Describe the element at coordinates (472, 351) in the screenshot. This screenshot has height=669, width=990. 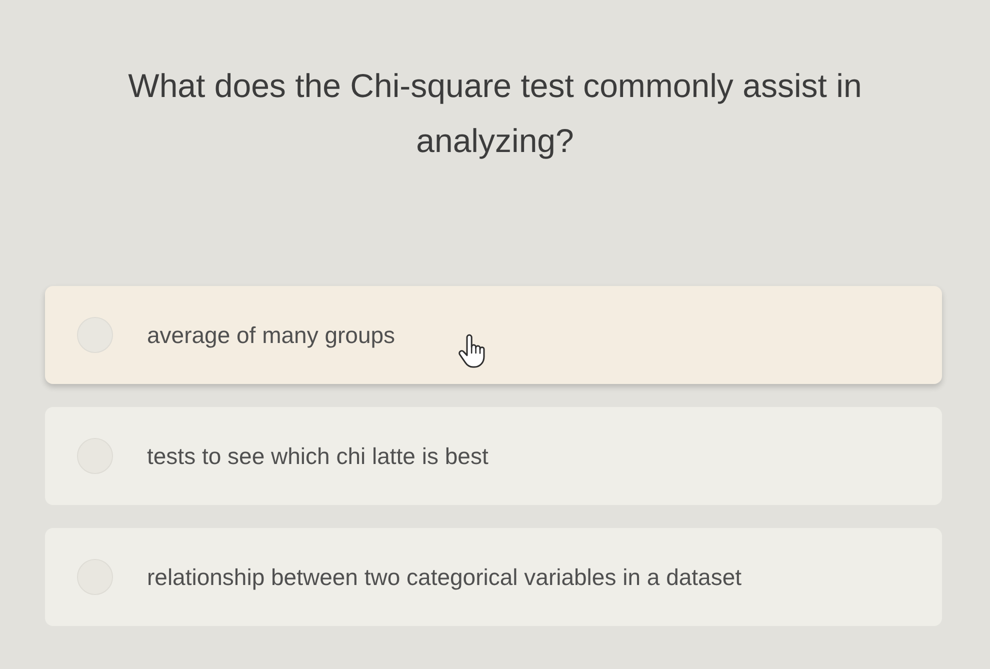
I see `pointer-hand-icon` at that location.